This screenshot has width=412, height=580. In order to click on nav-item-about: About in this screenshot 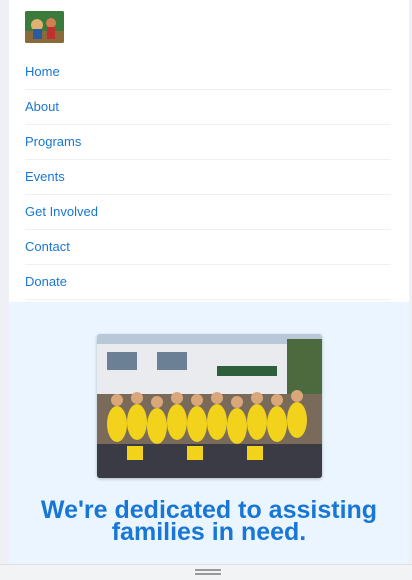, I will do `click(208, 107)`.